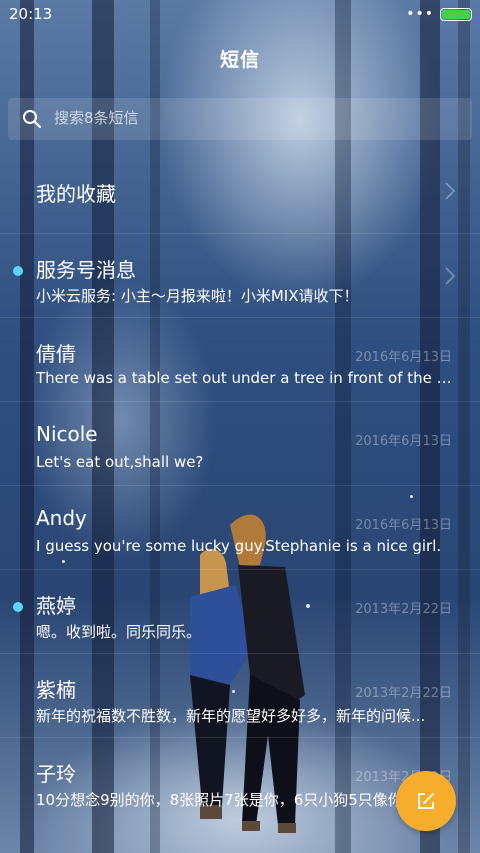 The image size is (480, 853). What do you see at coordinates (76, 194) in the screenshot?
I see `favorites-label: 我的收藏` at bounding box center [76, 194].